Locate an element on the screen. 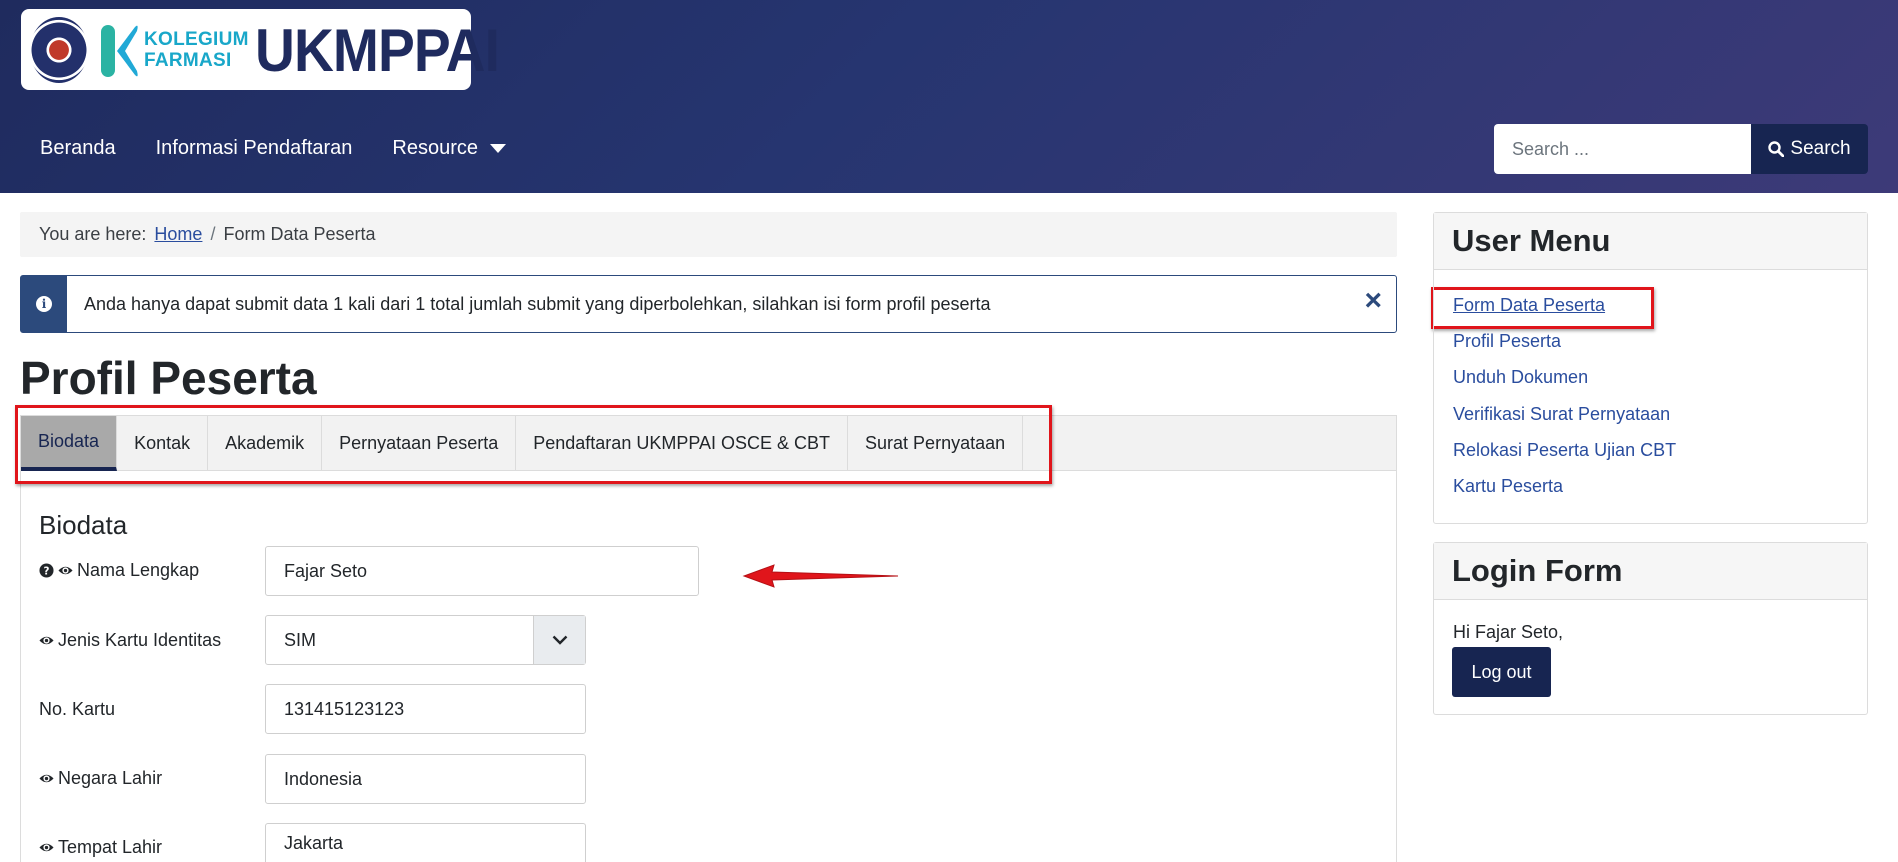 The width and height of the screenshot is (1898, 862). field-label-text: Negara Lahir is located at coordinates (110, 778).